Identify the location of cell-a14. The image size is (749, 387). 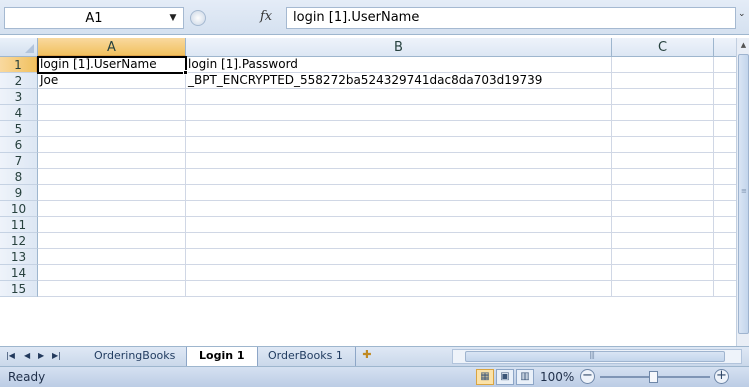
(112, 273).